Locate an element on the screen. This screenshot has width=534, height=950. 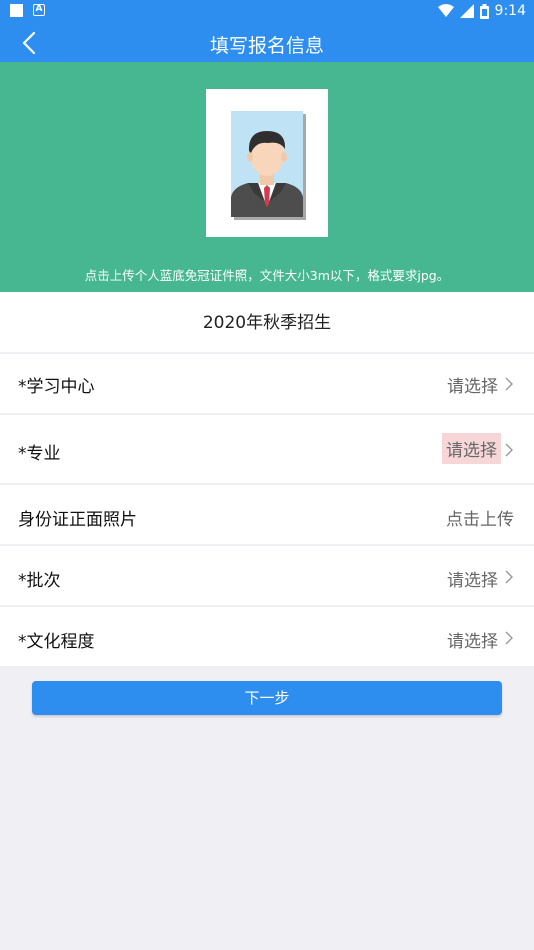
id-card-upload-link: 点击上传 is located at coordinates (480, 517).